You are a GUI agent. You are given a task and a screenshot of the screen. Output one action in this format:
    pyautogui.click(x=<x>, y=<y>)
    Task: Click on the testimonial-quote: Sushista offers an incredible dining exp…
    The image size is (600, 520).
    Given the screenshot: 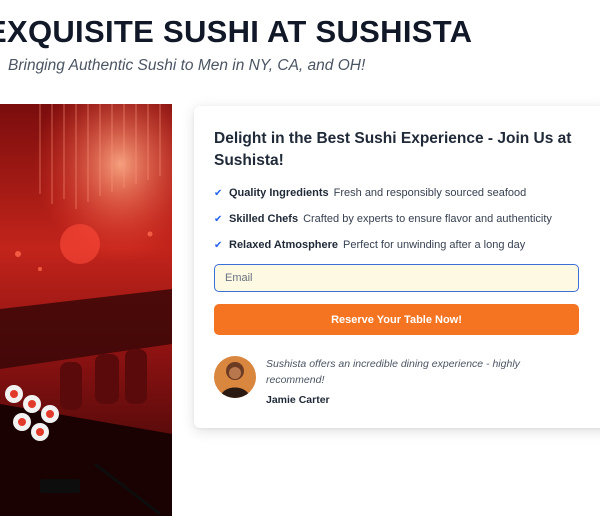 What is the action you would take?
    pyautogui.click(x=393, y=372)
    